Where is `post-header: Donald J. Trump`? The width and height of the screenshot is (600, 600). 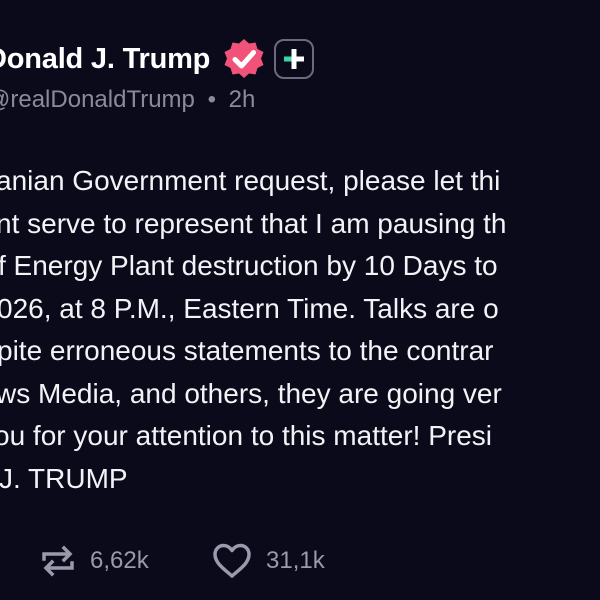 post-header: Donald J. Trump is located at coordinates (157, 59).